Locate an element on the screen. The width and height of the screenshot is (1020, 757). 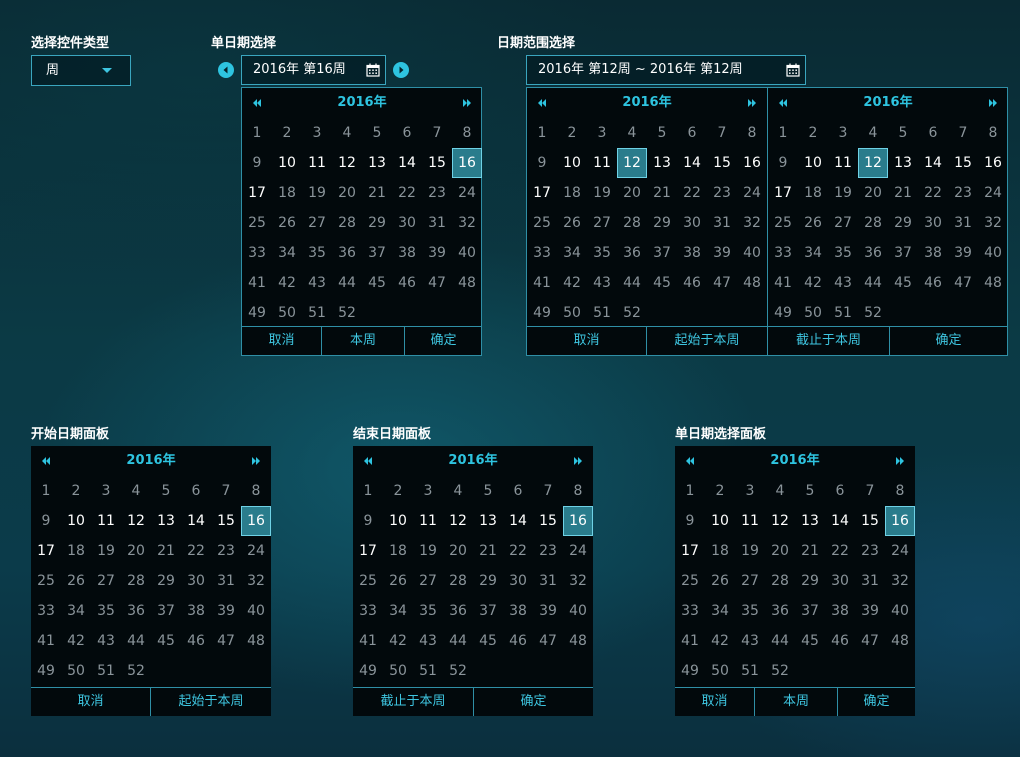
week-cell: 39 is located at coordinates (226, 611).